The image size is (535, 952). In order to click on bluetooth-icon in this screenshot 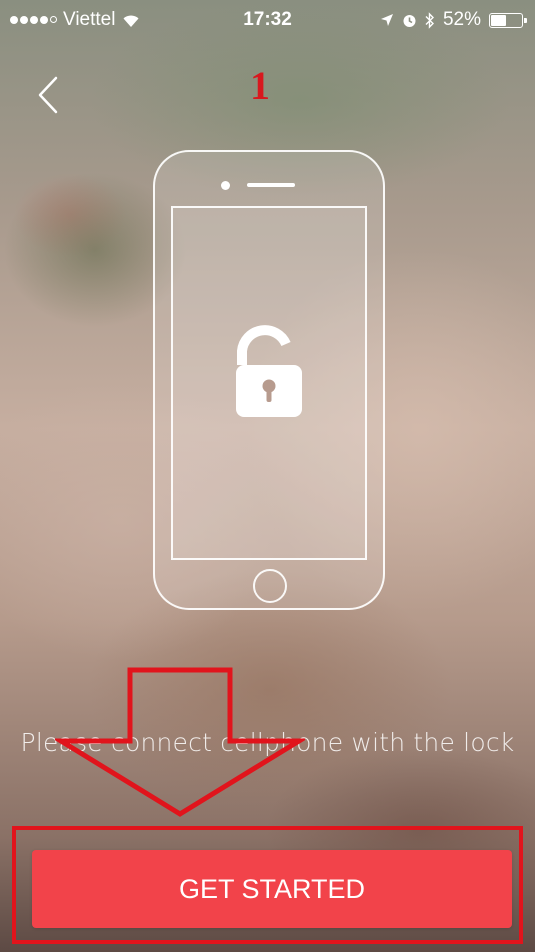, I will do `click(429, 20)`.